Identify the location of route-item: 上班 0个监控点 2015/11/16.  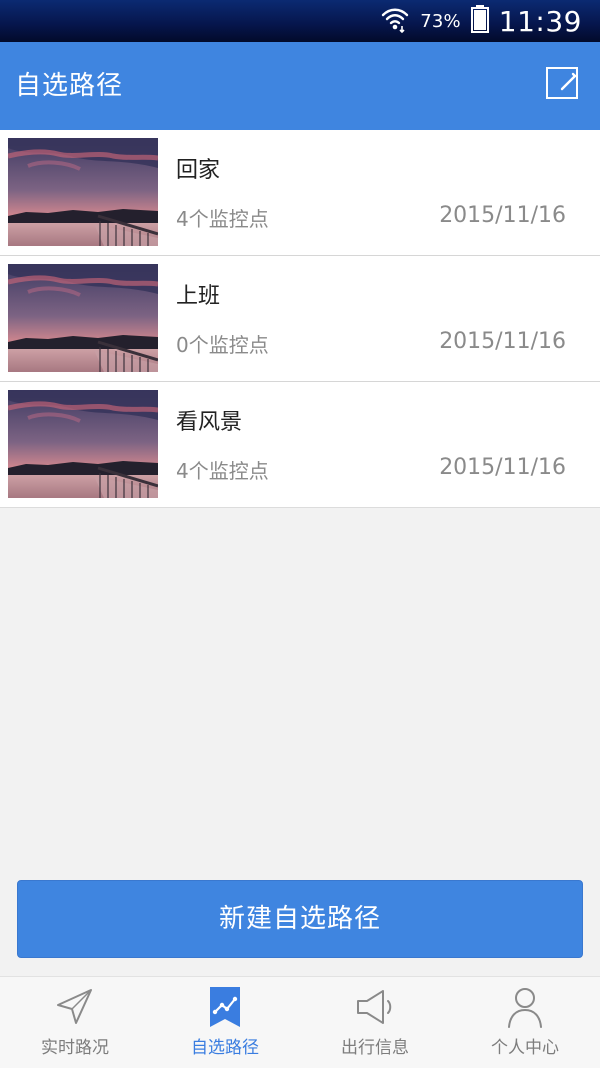
(300, 319).